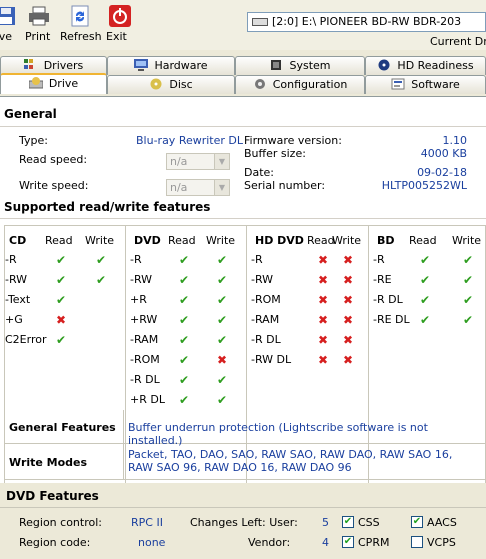 The width and height of the screenshot is (486, 559). I want to click on feature-label: C2Error, so click(26, 339).